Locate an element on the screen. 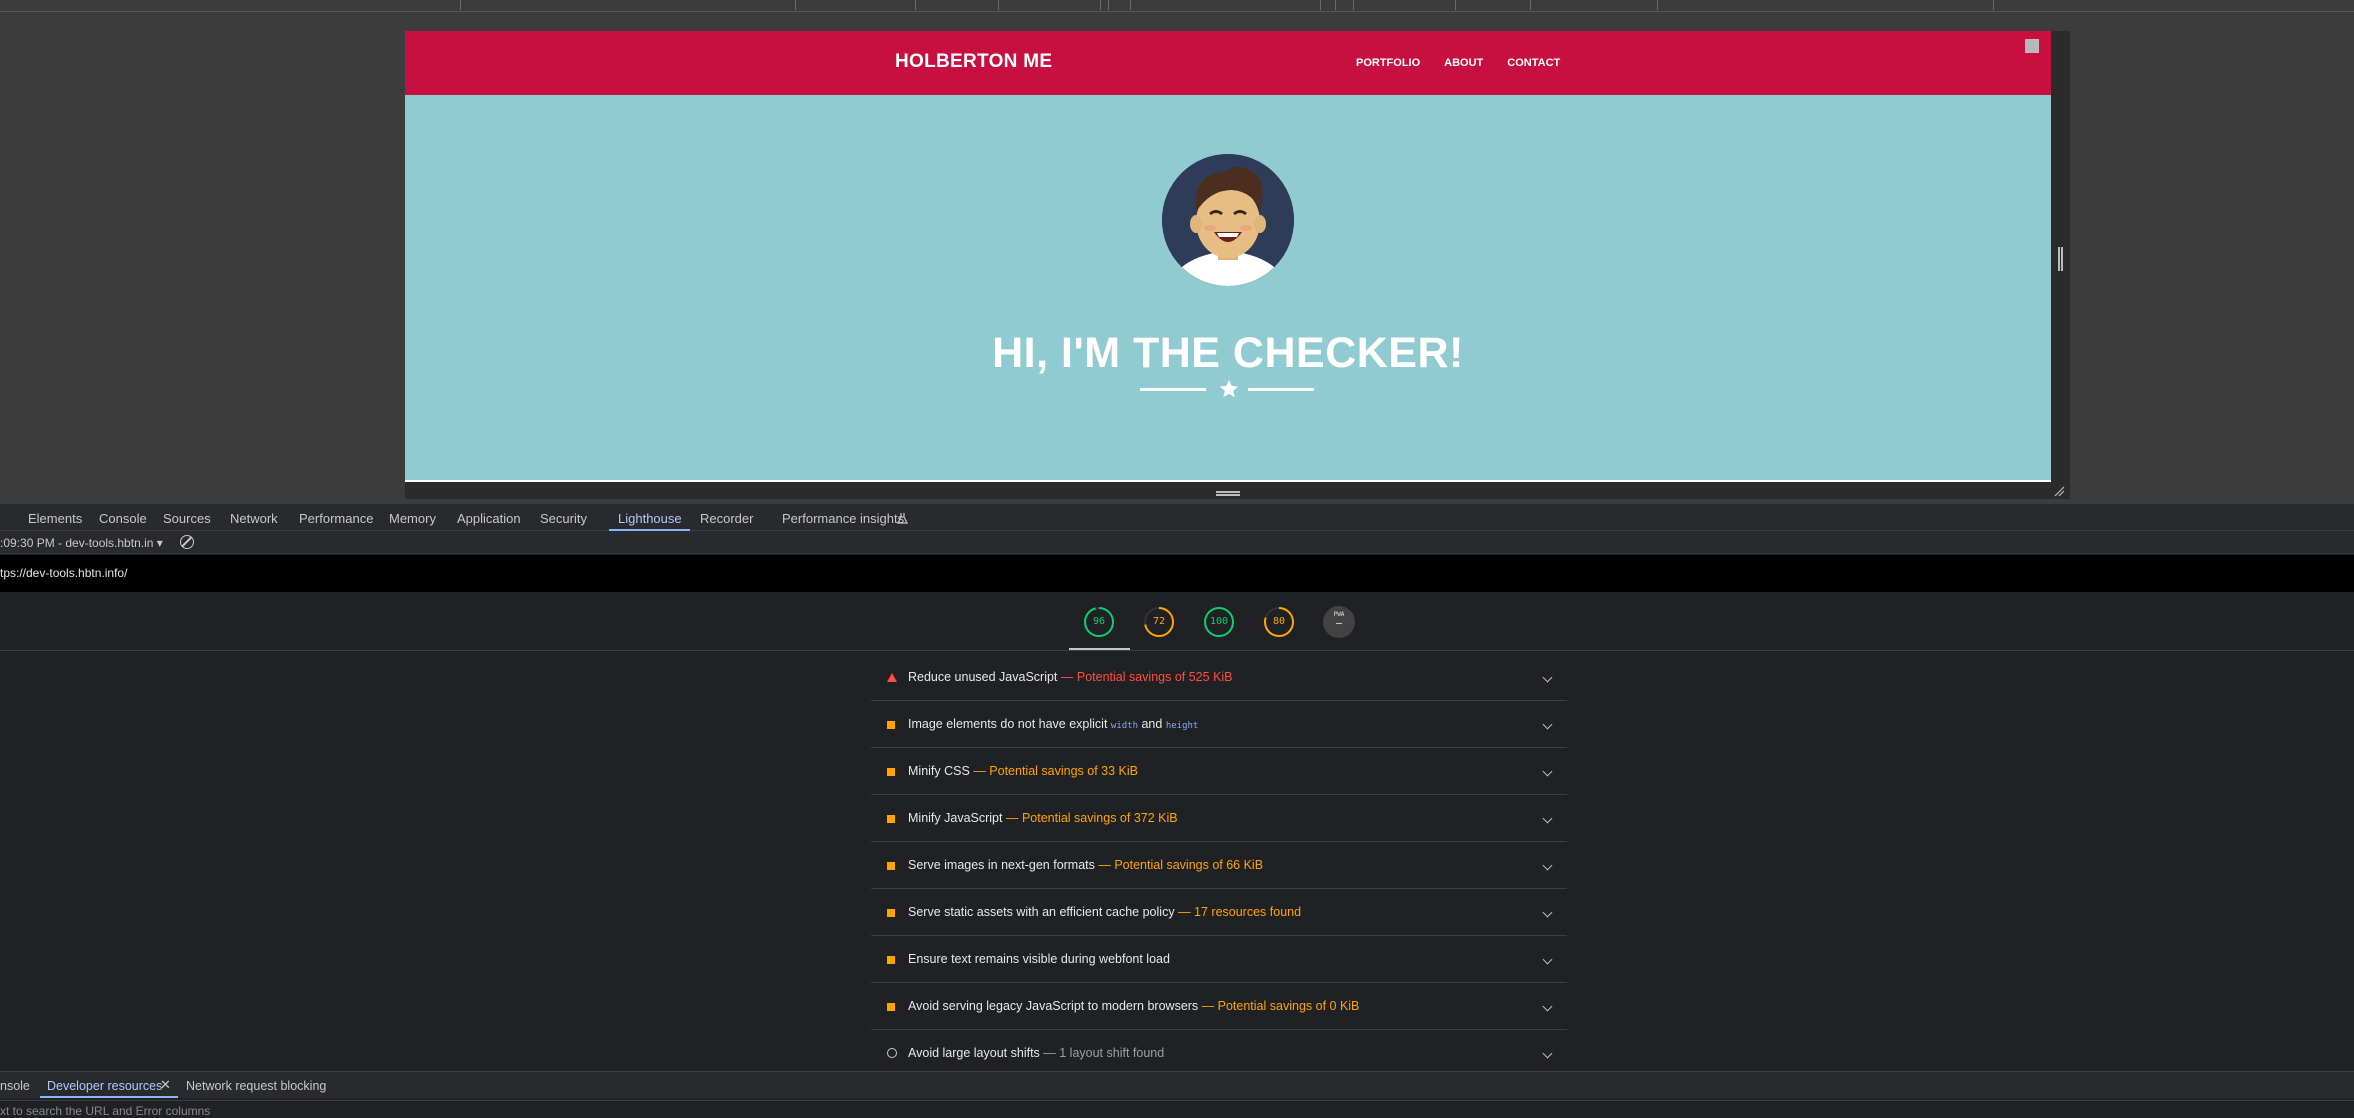 This screenshot has width=2354, height=1118. audit-title: Image elements do not have explicit is located at coordinates (1009, 724).